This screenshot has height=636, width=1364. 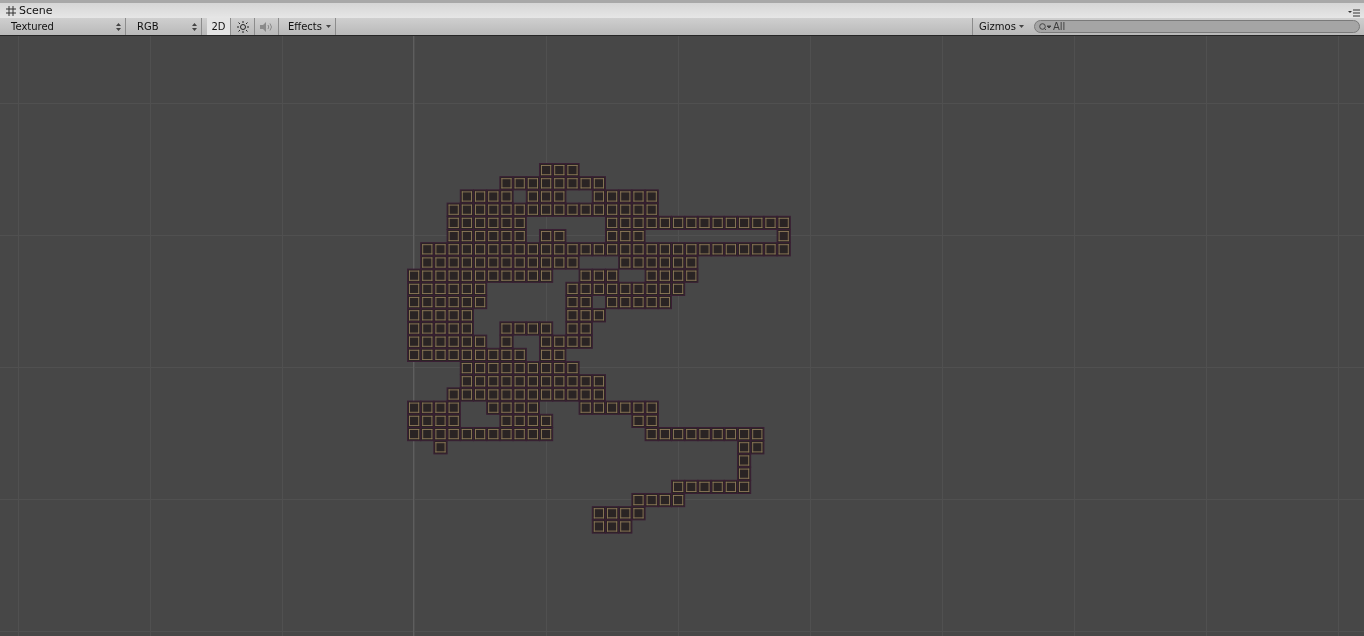 I want to click on grid-icon, so click(x=11, y=10).